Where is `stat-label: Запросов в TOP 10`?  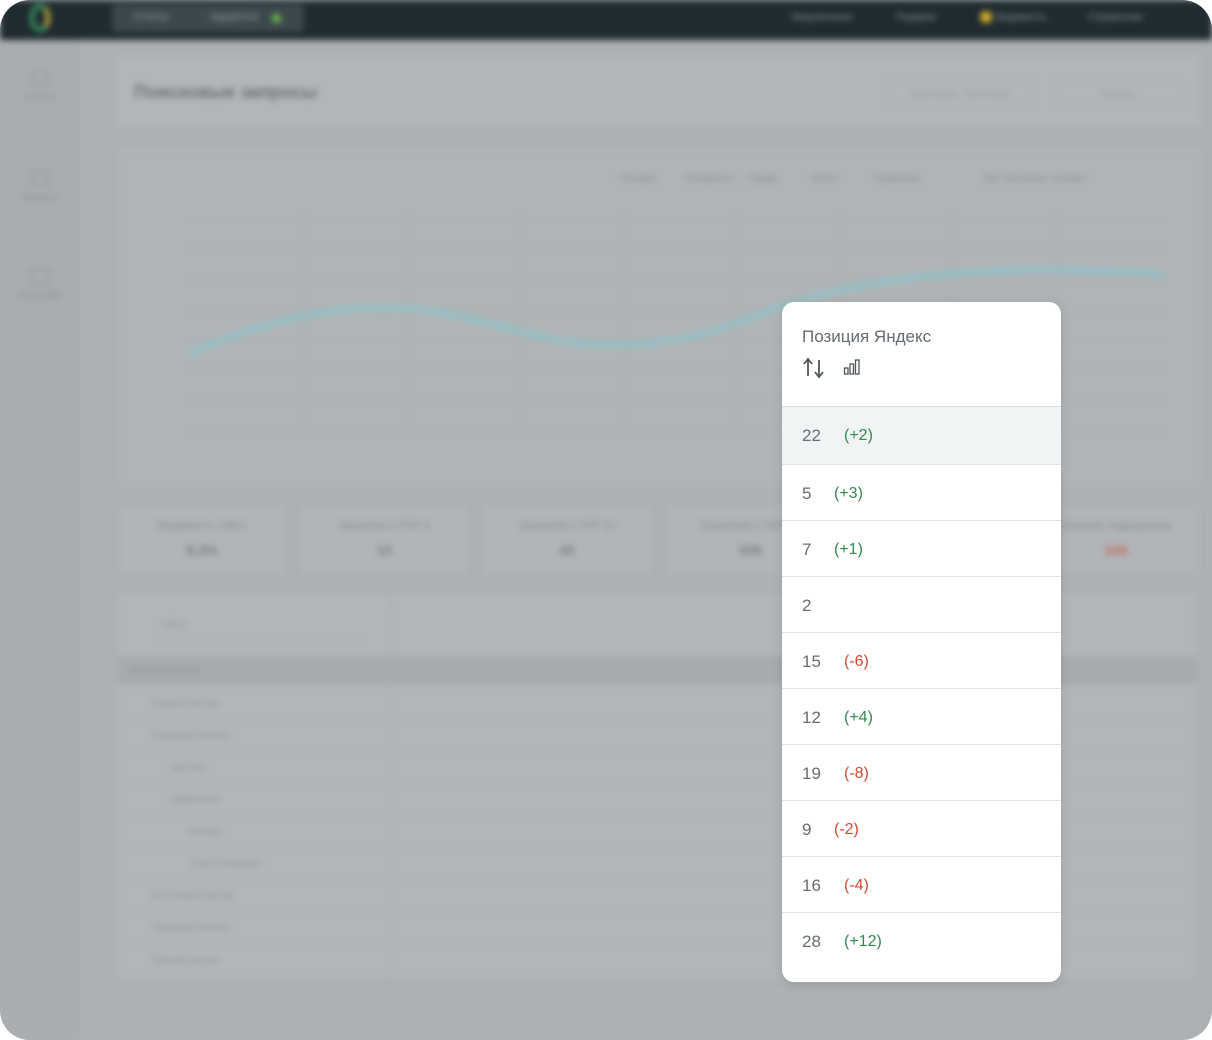 stat-label: Запросов в TOP 10 is located at coordinates (566, 526).